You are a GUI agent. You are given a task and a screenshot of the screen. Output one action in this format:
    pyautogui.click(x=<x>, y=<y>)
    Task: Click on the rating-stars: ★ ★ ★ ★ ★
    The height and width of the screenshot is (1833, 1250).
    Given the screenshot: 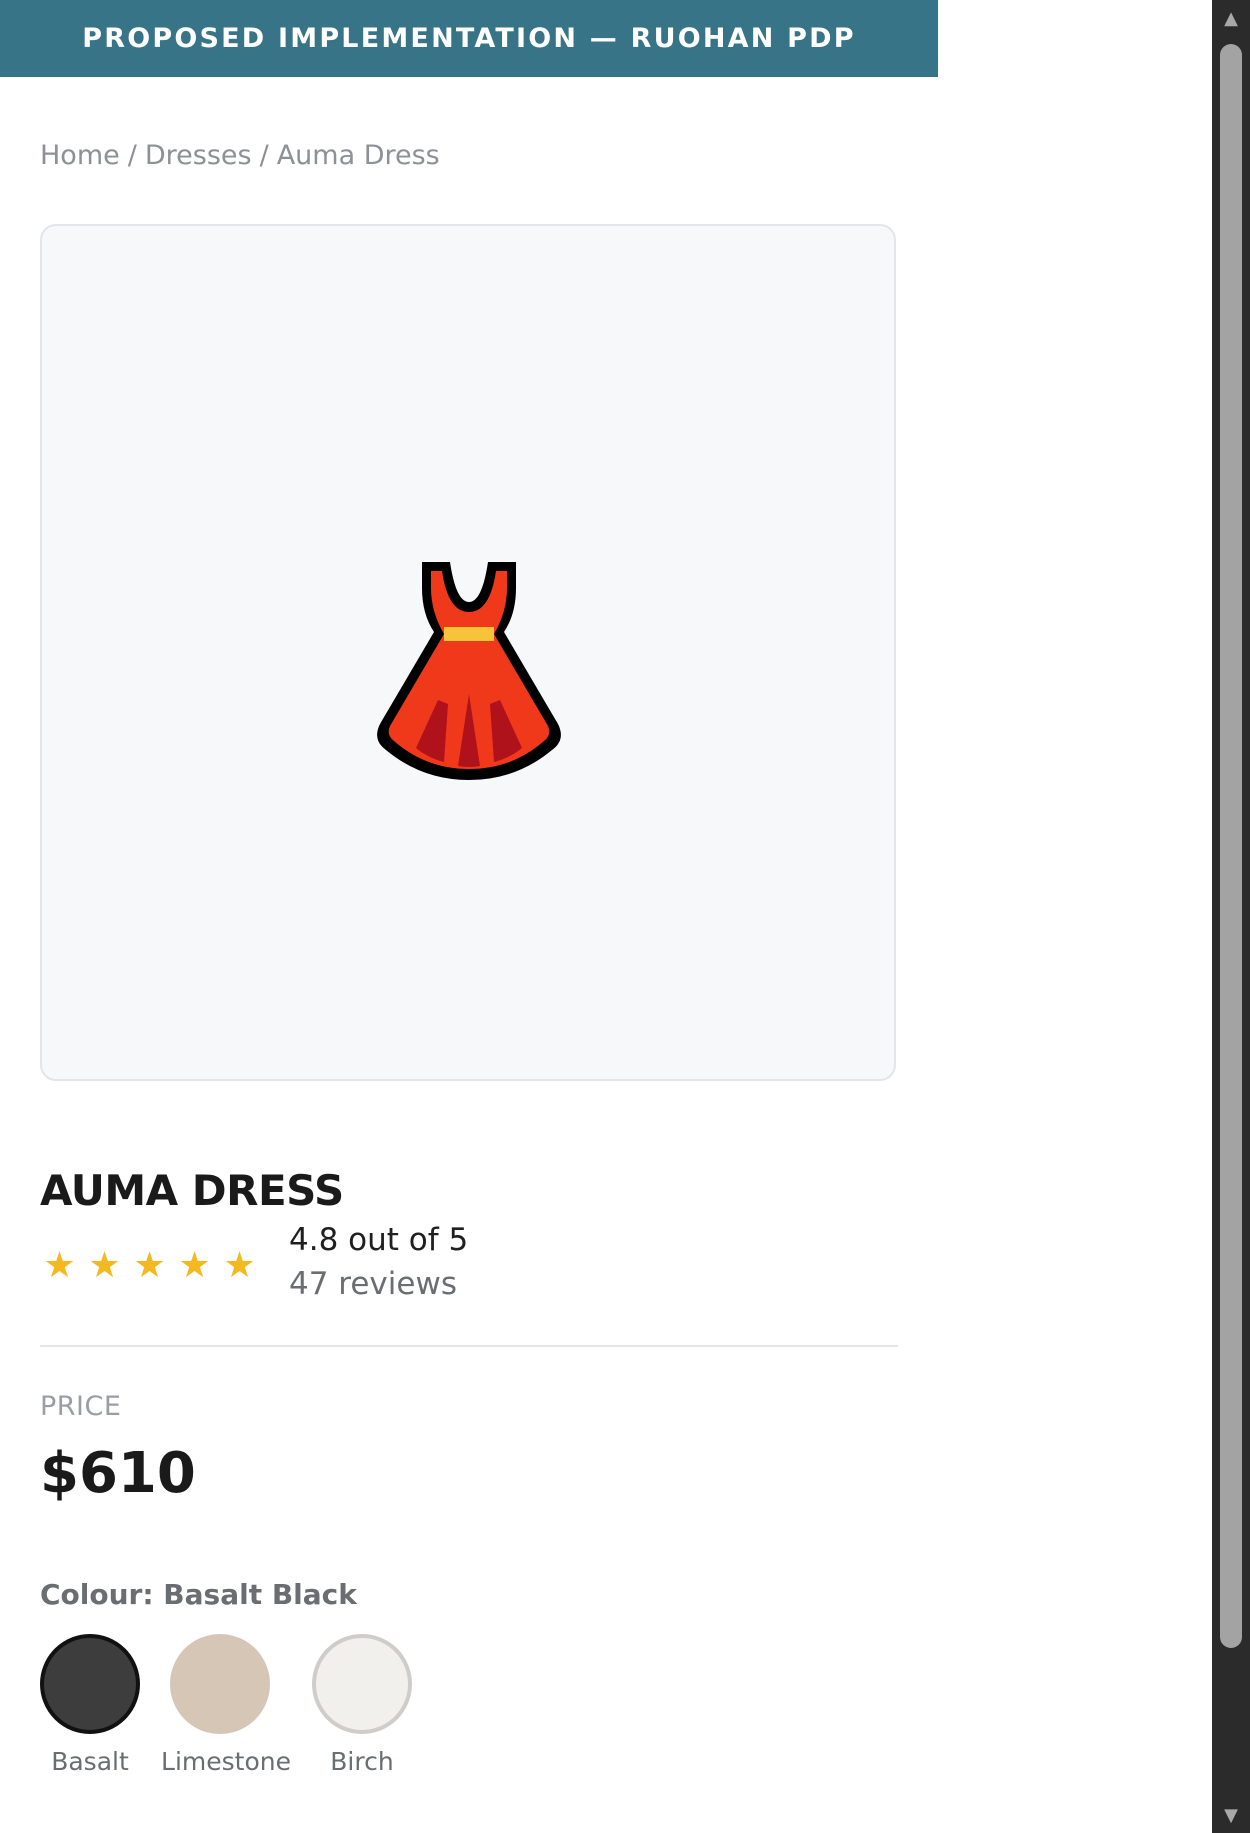 What is the action you would take?
    pyautogui.click(x=149, y=1266)
    